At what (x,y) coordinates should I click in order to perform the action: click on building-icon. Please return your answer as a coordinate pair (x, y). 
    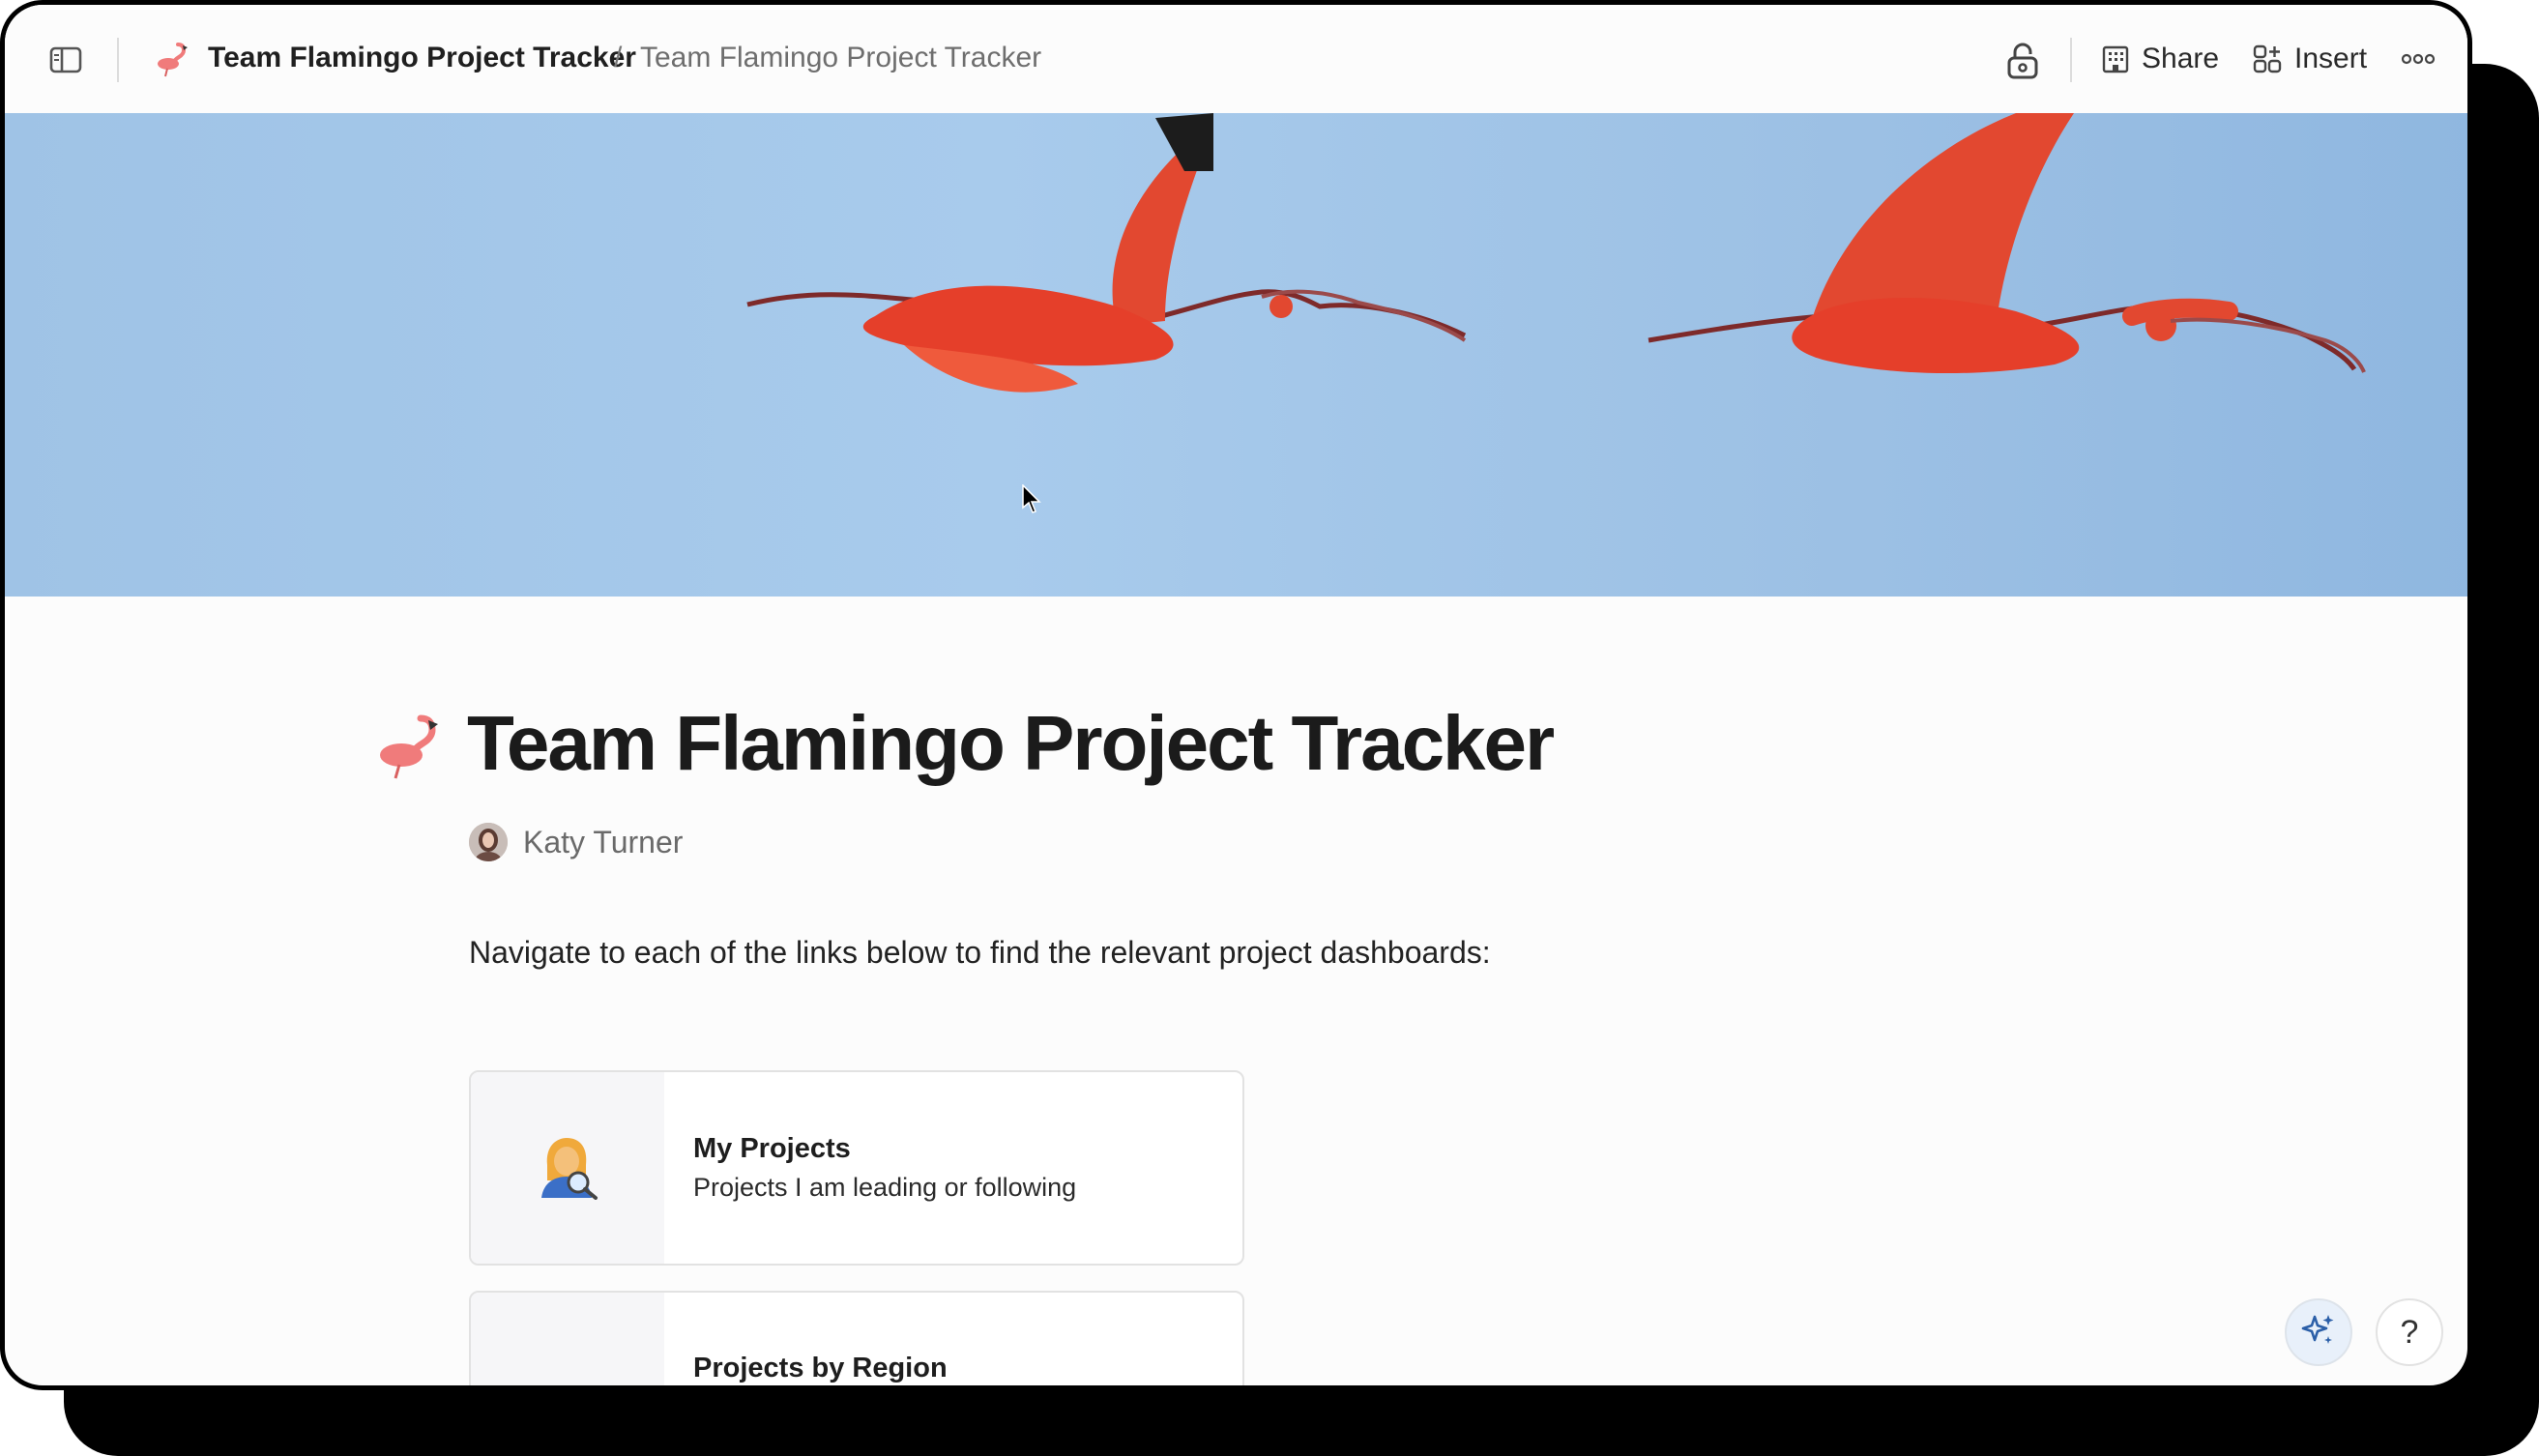
    Looking at the image, I should click on (2115, 59).